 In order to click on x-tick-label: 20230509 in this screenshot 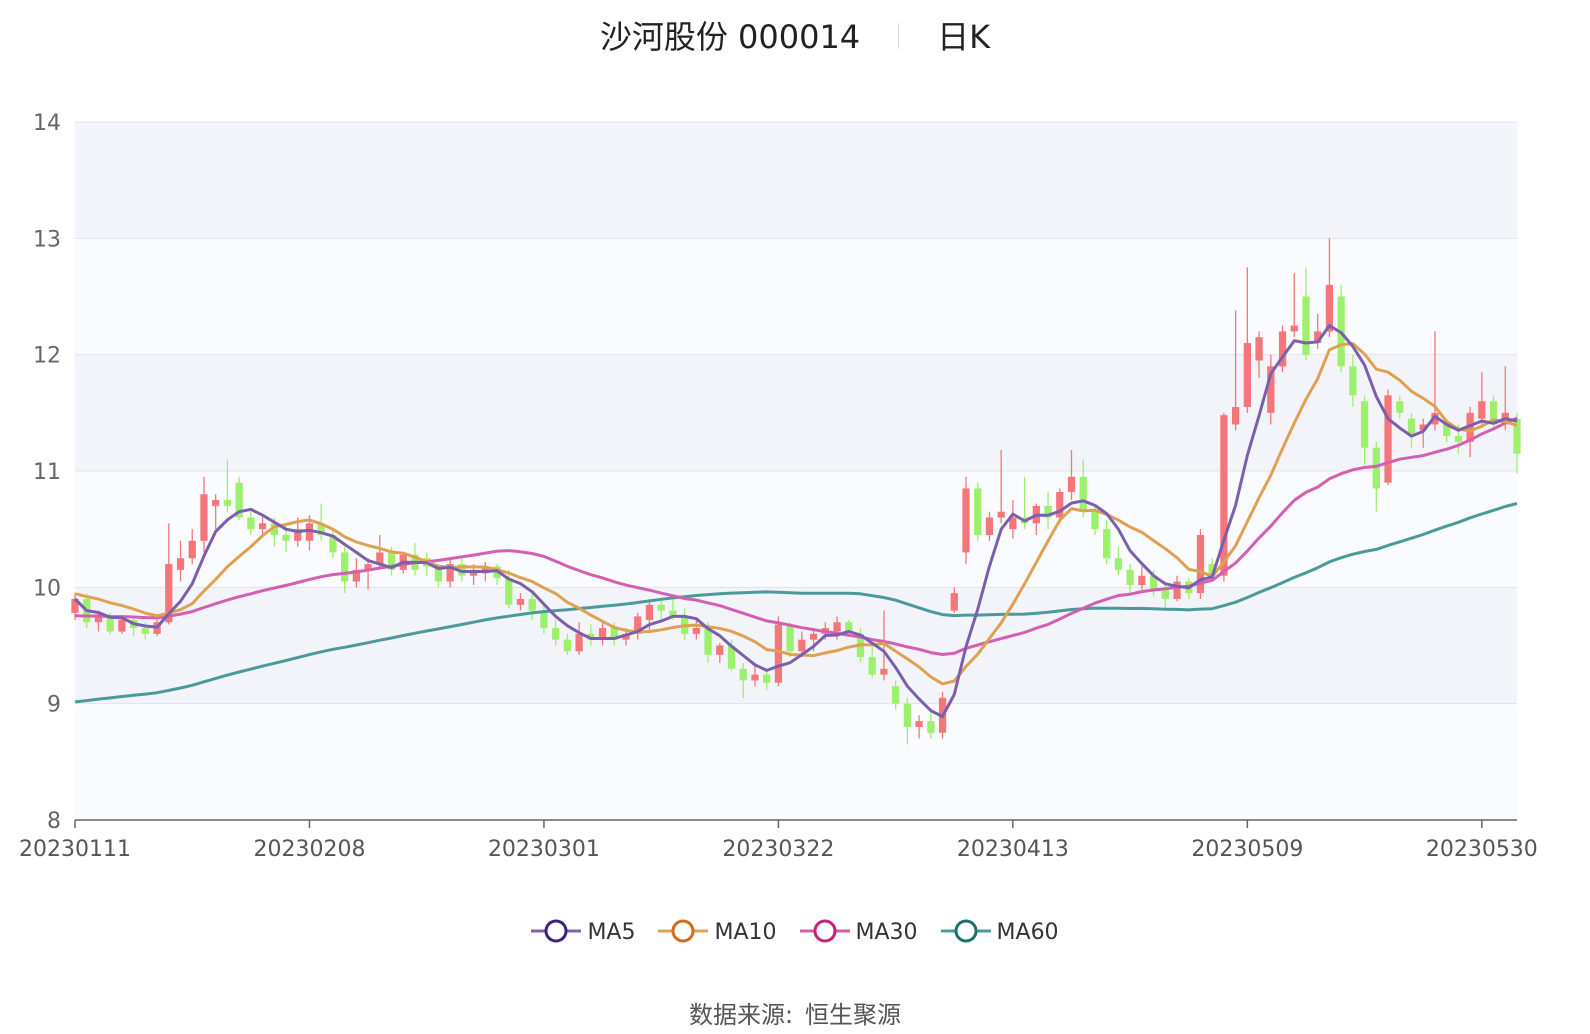, I will do `click(1247, 849)`.